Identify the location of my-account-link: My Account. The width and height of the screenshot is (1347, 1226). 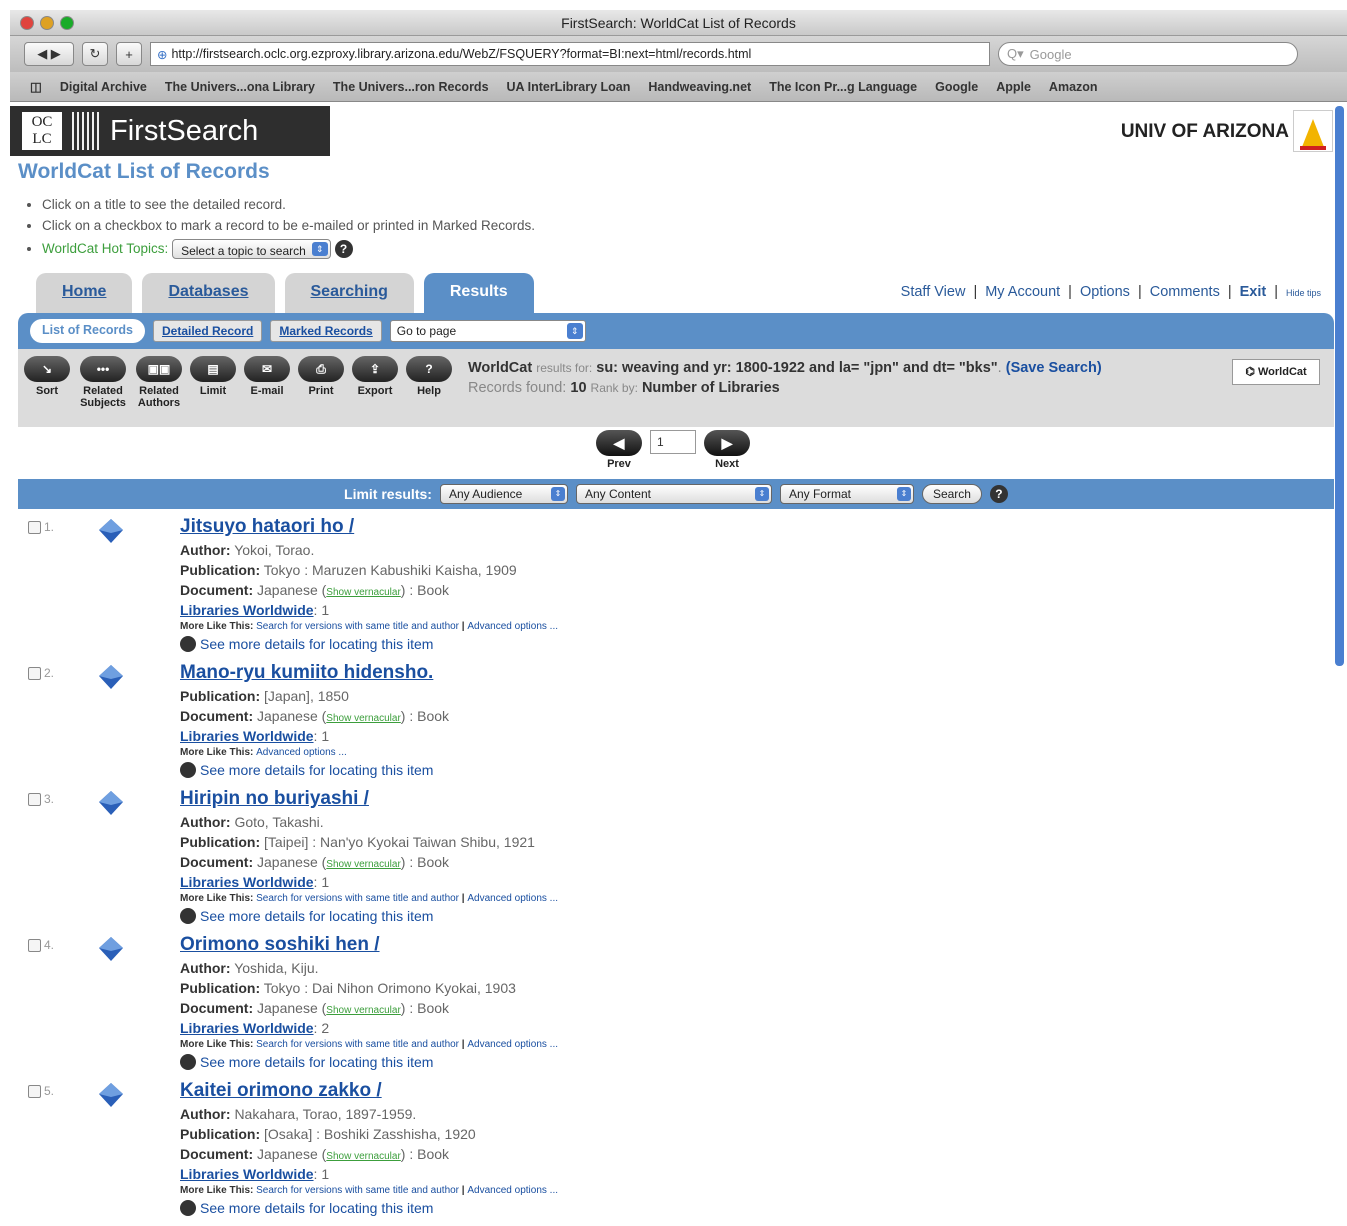
(1022, 292).